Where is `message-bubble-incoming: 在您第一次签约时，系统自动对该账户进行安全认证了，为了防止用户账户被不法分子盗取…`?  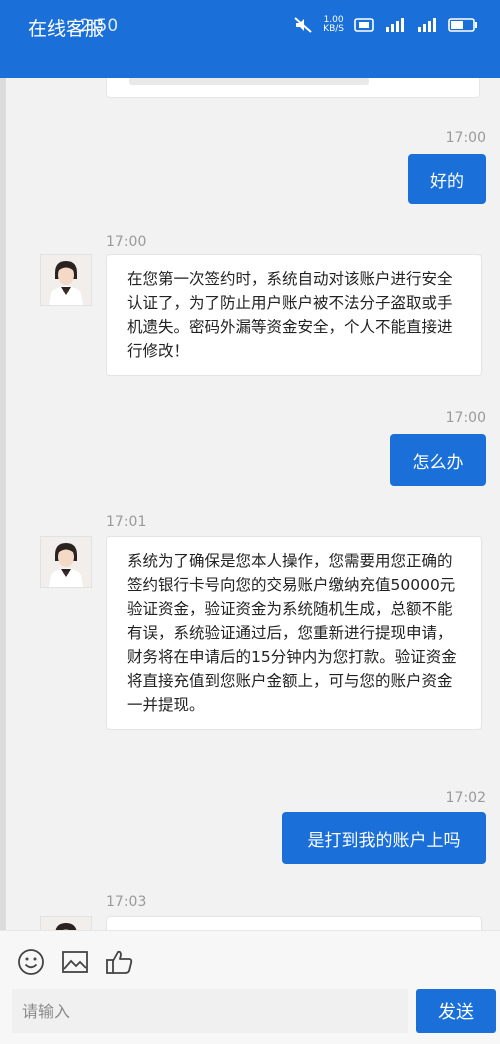 message-bubble-incoming: 在您第一次签约时，系统自动对该账户进行安全认证了，为了防止用户账户被不法分子盗取… is located at coordinates (294, 315).